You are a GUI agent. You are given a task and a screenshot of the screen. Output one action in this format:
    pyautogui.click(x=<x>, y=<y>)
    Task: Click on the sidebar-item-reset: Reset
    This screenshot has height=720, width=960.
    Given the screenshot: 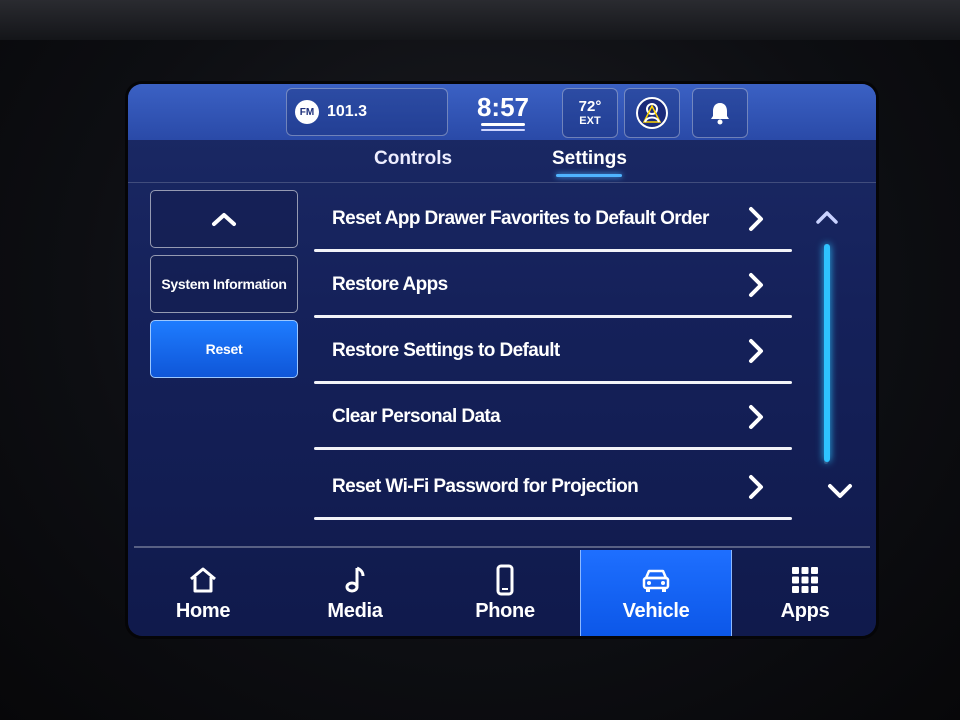 What is the action you would take?
    pyautogui.click(x=224, y=349)
    